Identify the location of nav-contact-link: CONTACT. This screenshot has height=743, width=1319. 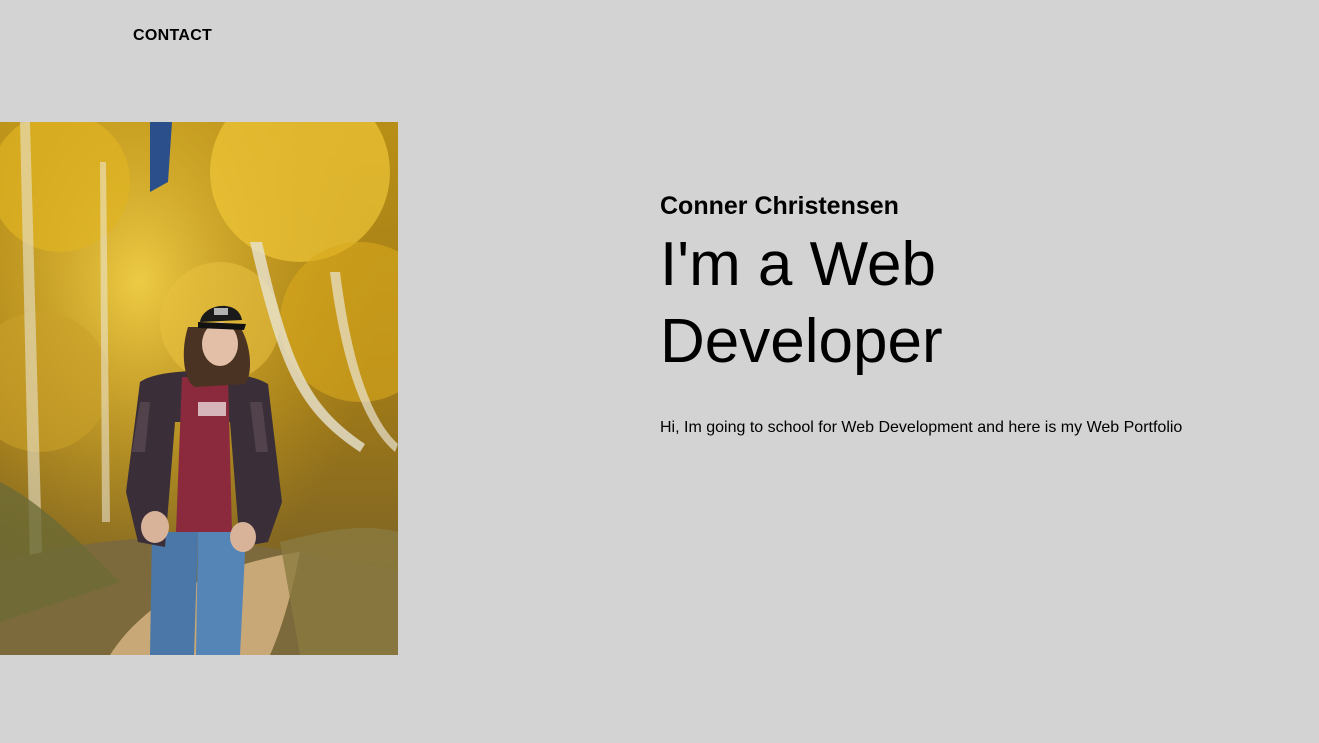
(172, 36).